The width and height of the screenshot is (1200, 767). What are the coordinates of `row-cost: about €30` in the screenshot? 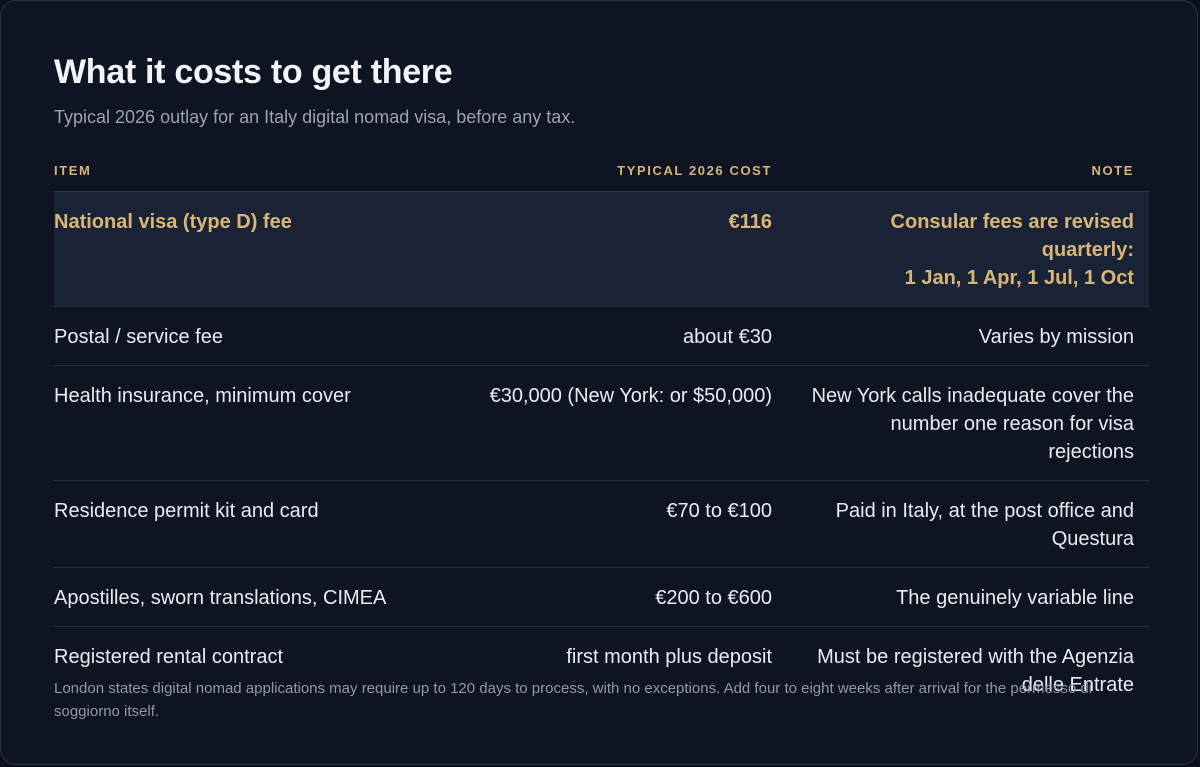 It's located at (630, 336).